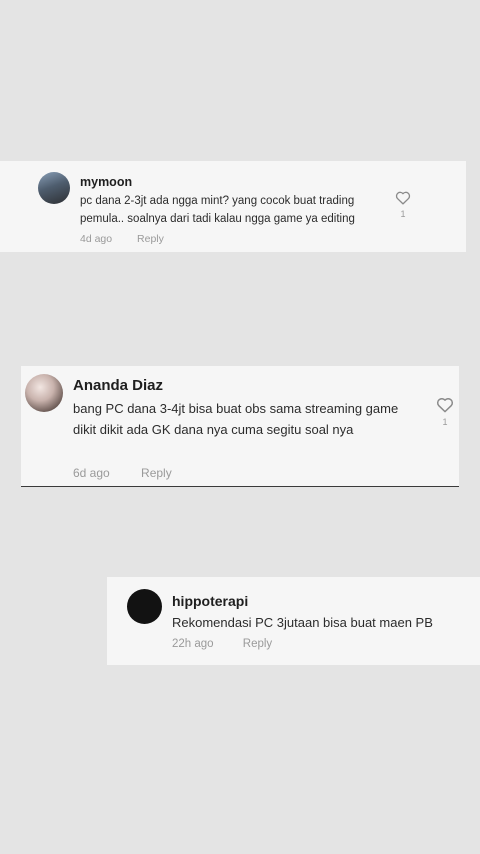 Image resolution: width=480 pixels, height=854 pixels. What do you see at coordinates (96, 239) in the screenshot?
I see `comment-timestamp: 4d ago` at bounding box center [96, 239].